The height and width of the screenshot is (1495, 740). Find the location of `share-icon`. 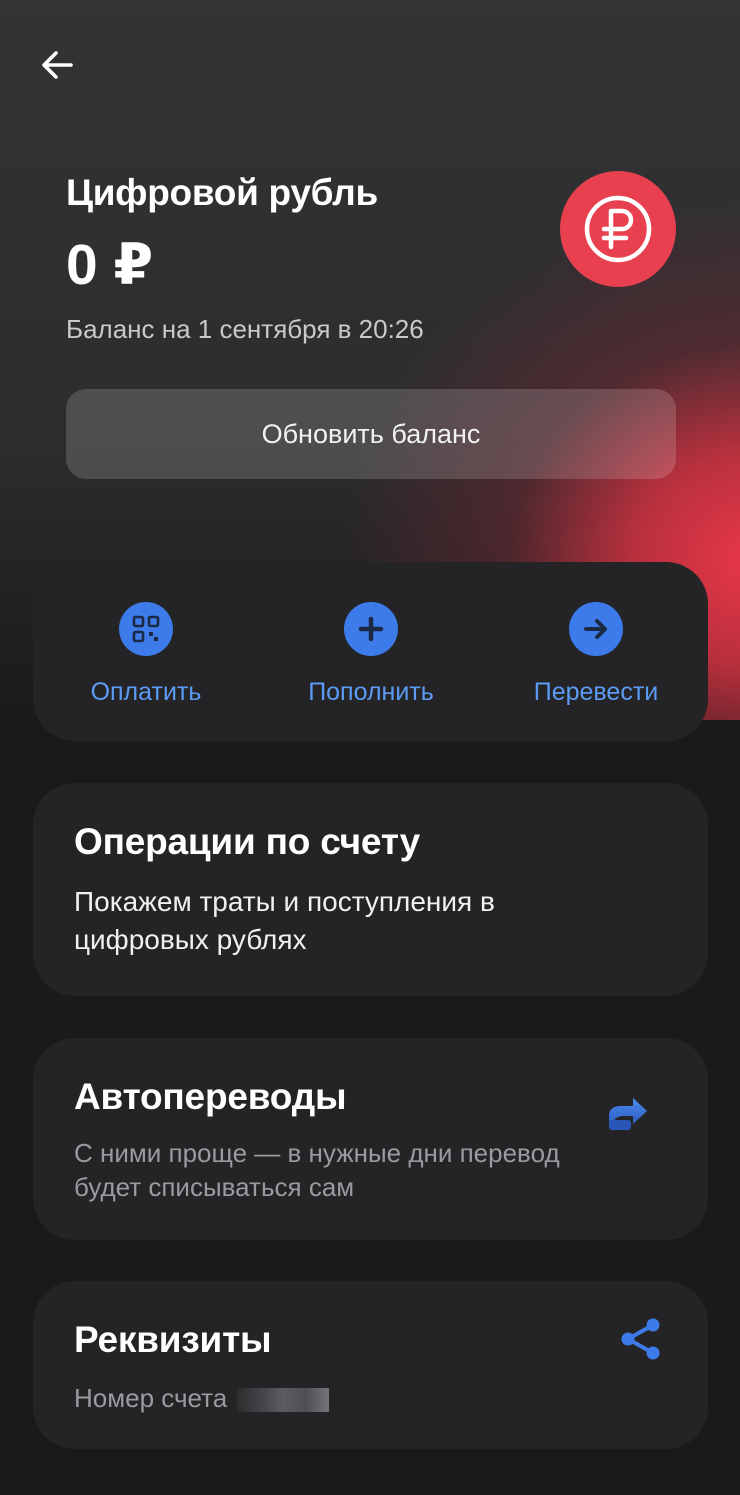

share-icon is located at coordinates (641, 1339).